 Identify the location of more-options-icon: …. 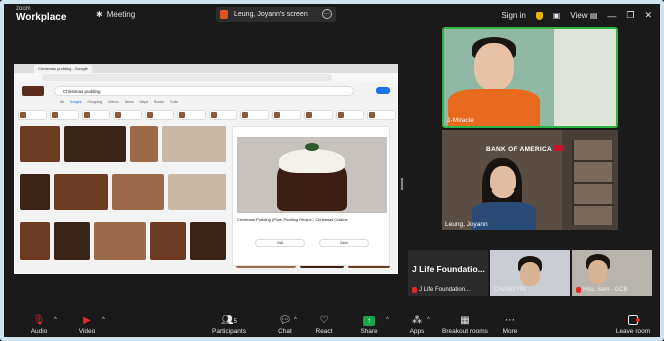
(327, 14).